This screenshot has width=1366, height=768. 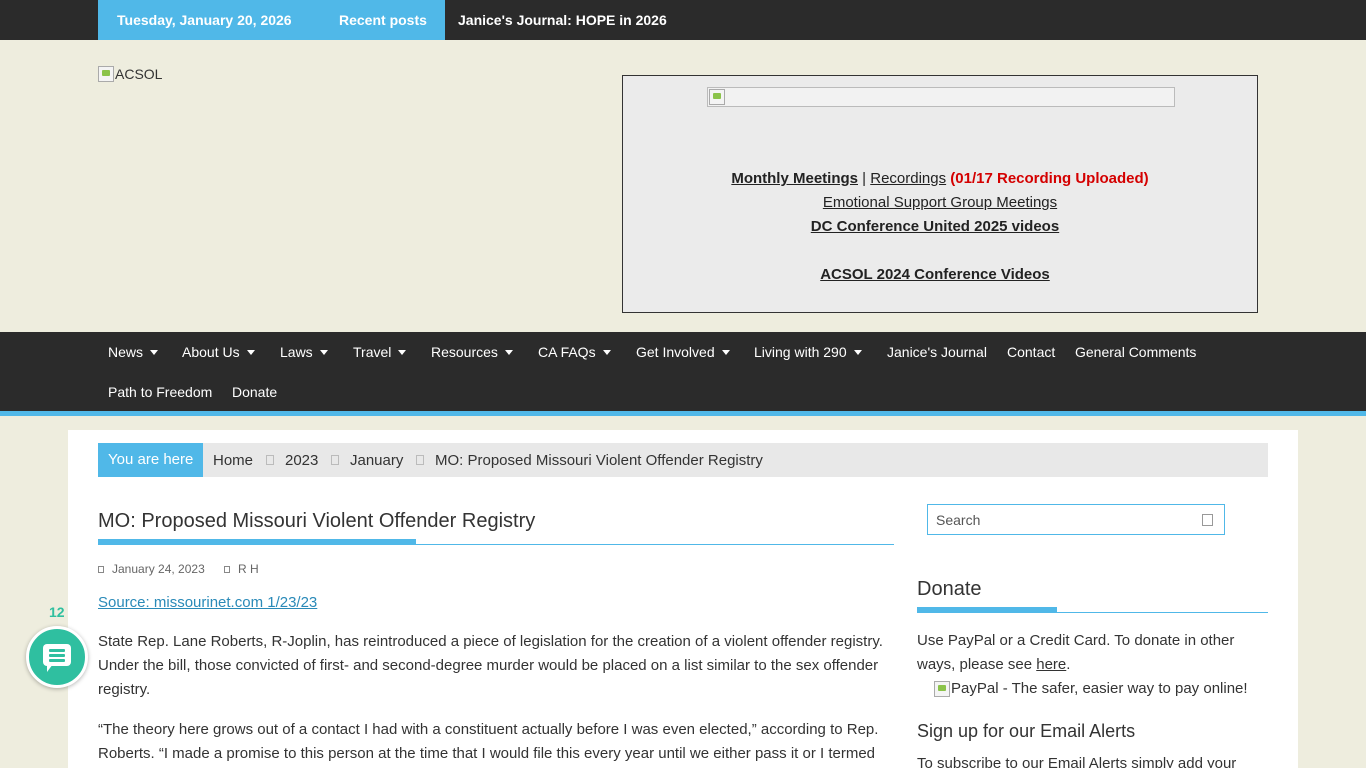 I want to click on current-date: Tuesday, January 20, 2026, so click(x=204, y=20).